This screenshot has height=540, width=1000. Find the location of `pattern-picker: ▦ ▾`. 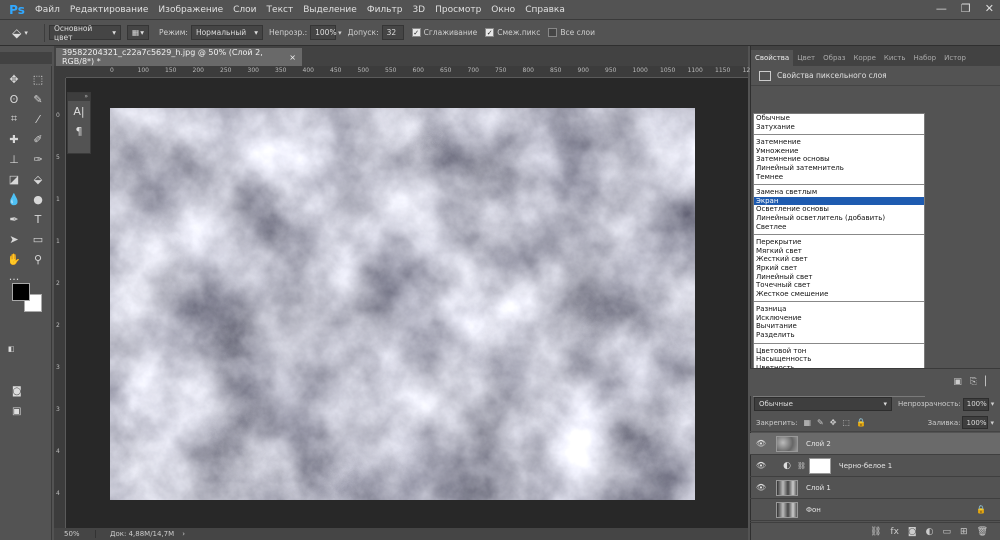

pattern-picker: ▦ ▾ is located at coordinates (138, 32).